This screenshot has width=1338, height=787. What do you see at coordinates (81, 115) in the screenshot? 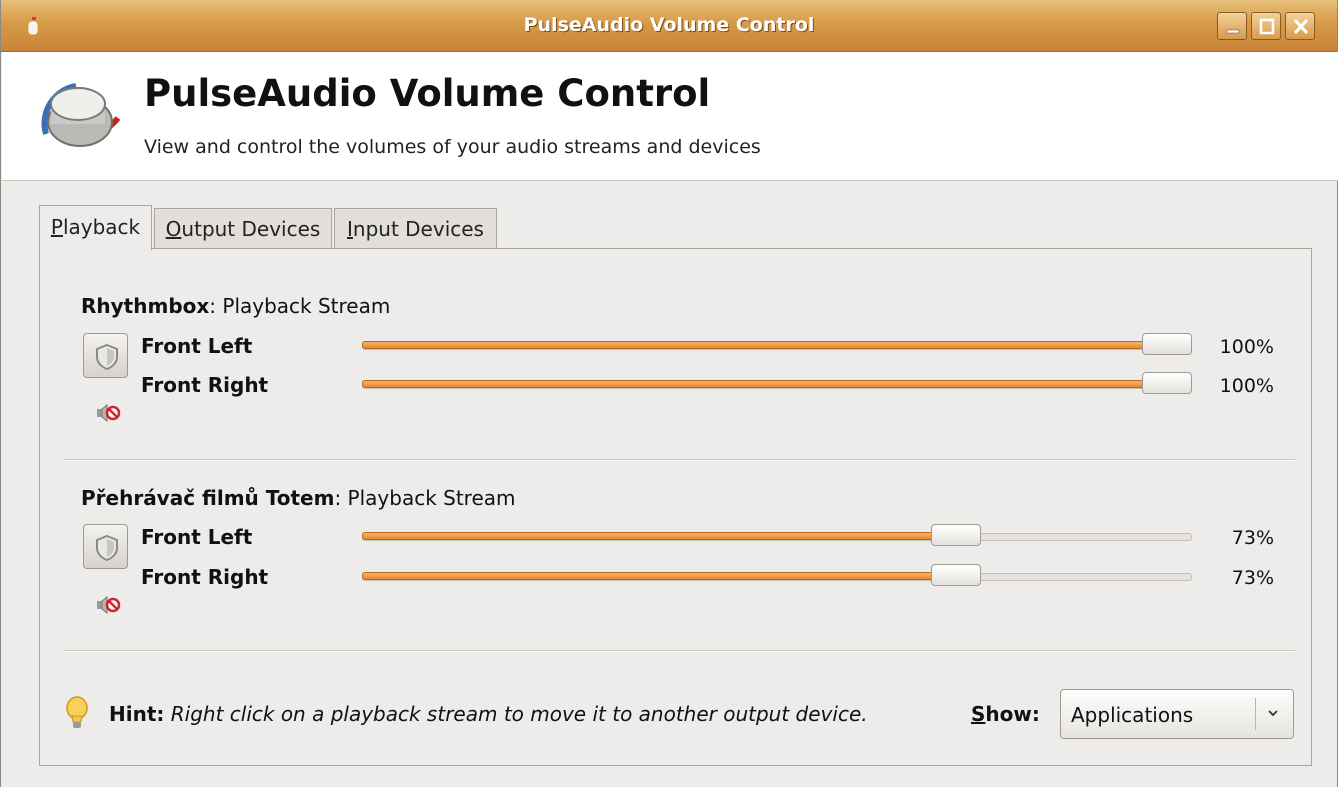
I see `pulseaudio-knob-icon` at bounding box center [81, 115].